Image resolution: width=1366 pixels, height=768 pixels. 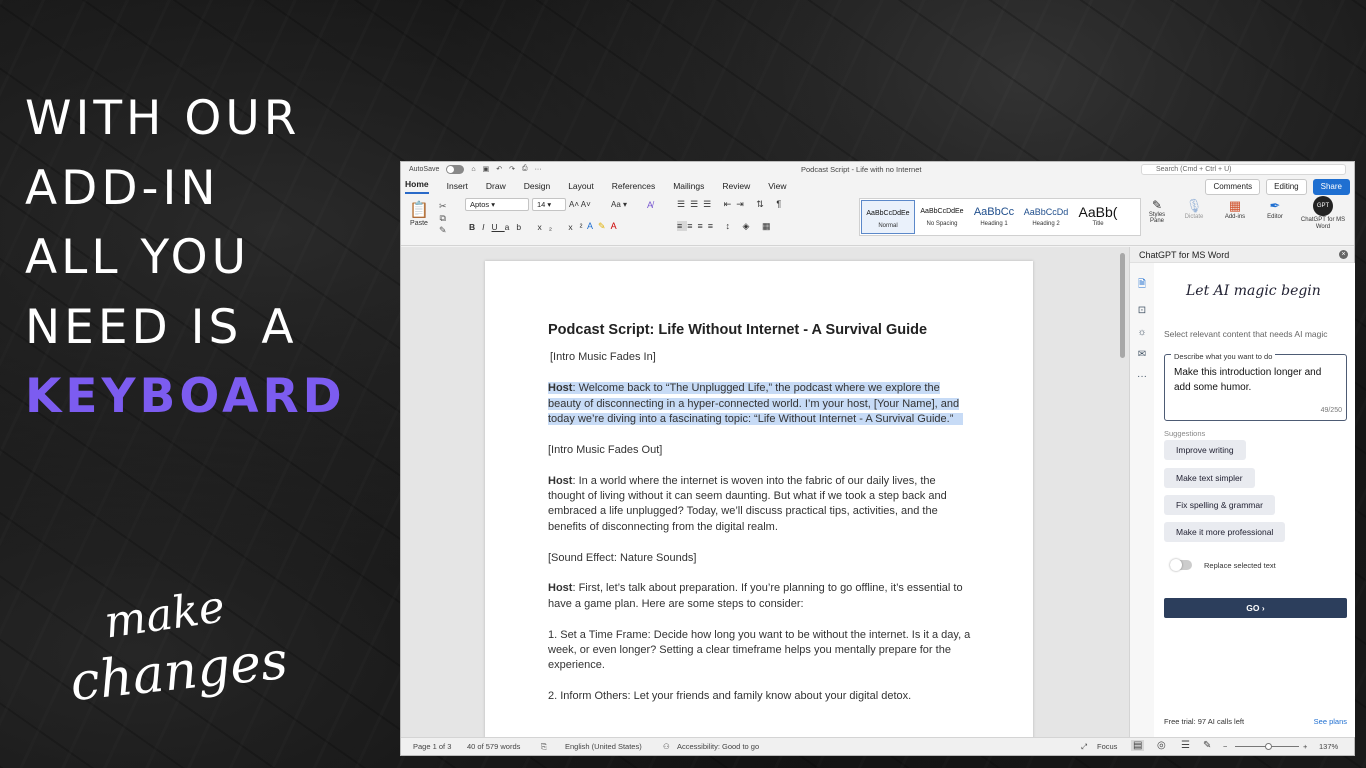 I want to click on editing-button: Editing, so click(x=1286, y=187).